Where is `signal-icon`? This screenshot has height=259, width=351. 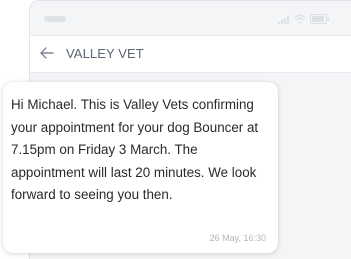 signal-icon is located at coordinates (284, 19).